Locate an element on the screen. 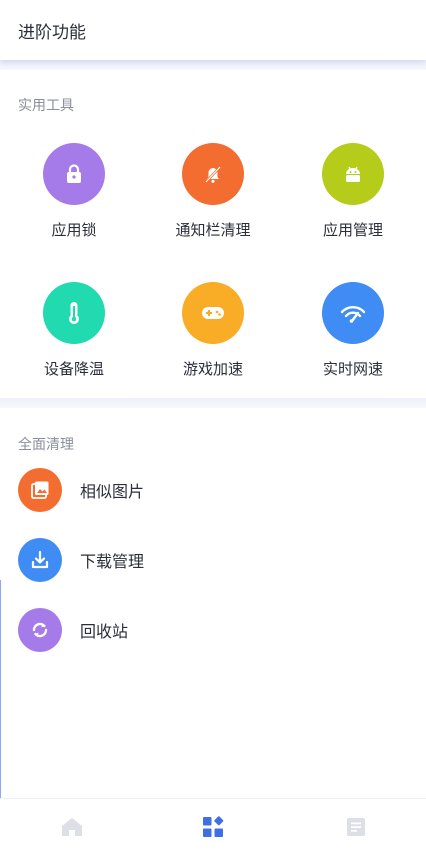 Image resolution: width=426 pixels, height=852 pixels. list-item-label: 相似图片 is located at coordinates (112, 491).